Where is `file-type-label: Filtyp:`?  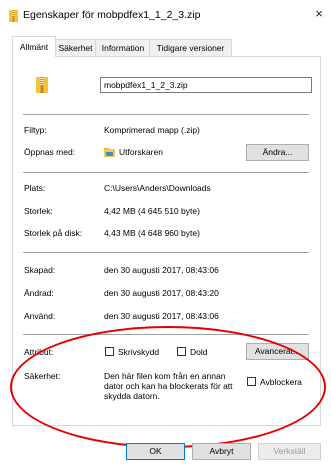 file-type-label: Filtyp: is located at coordinates (35, 130).